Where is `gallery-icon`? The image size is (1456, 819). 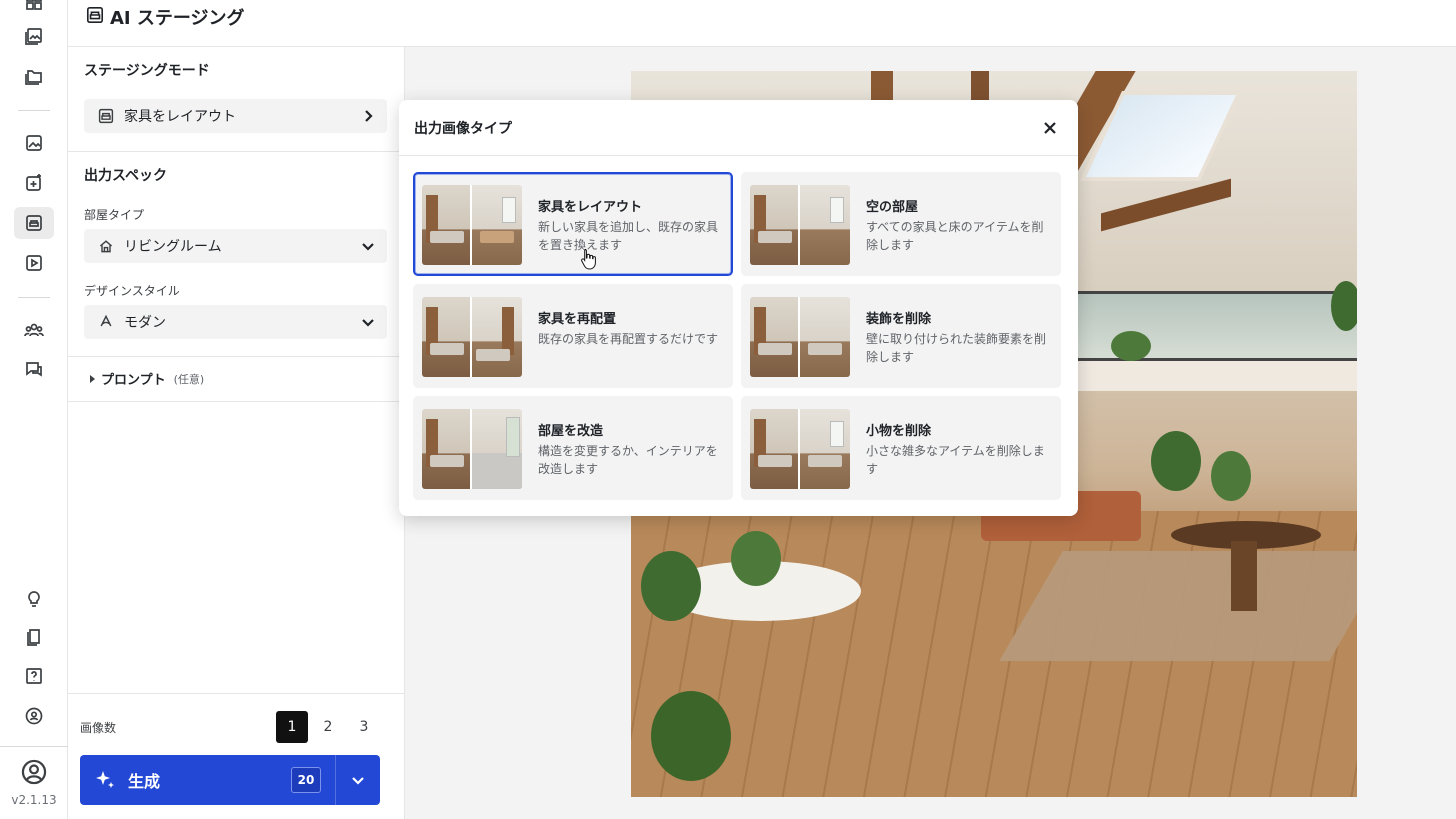 gallery-icon is located at coordinates (34, 36).